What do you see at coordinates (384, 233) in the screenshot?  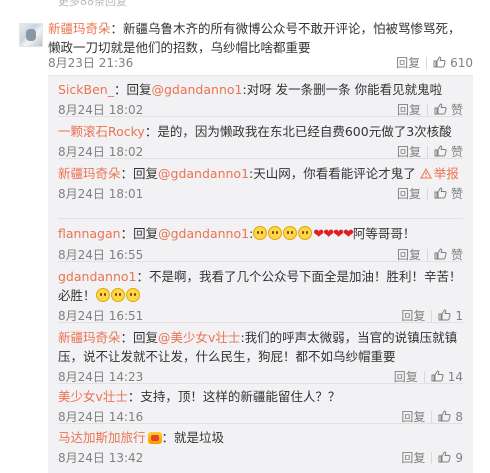 I see `reply-text: 阿等哥哥！` at bounding box center [384, 233].